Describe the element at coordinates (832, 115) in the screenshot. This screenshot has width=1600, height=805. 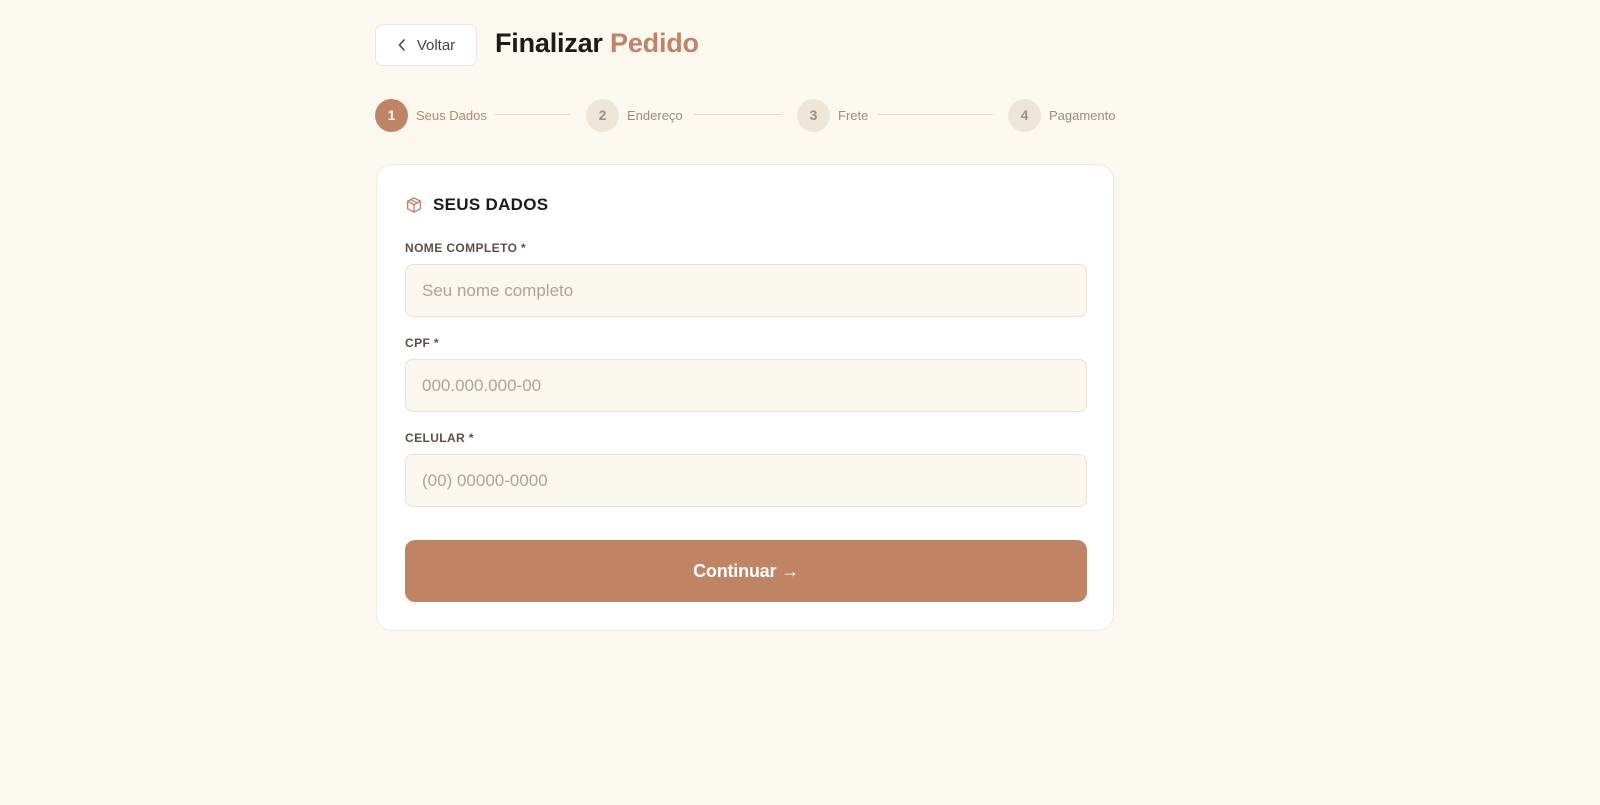
I see `step-frete: 3 Frete` at that location.